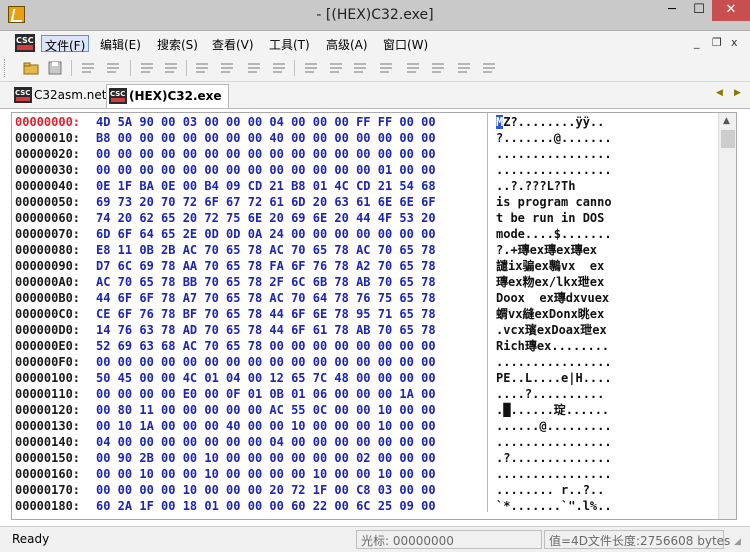  I want to click on edit-icon, so click(202, 68).